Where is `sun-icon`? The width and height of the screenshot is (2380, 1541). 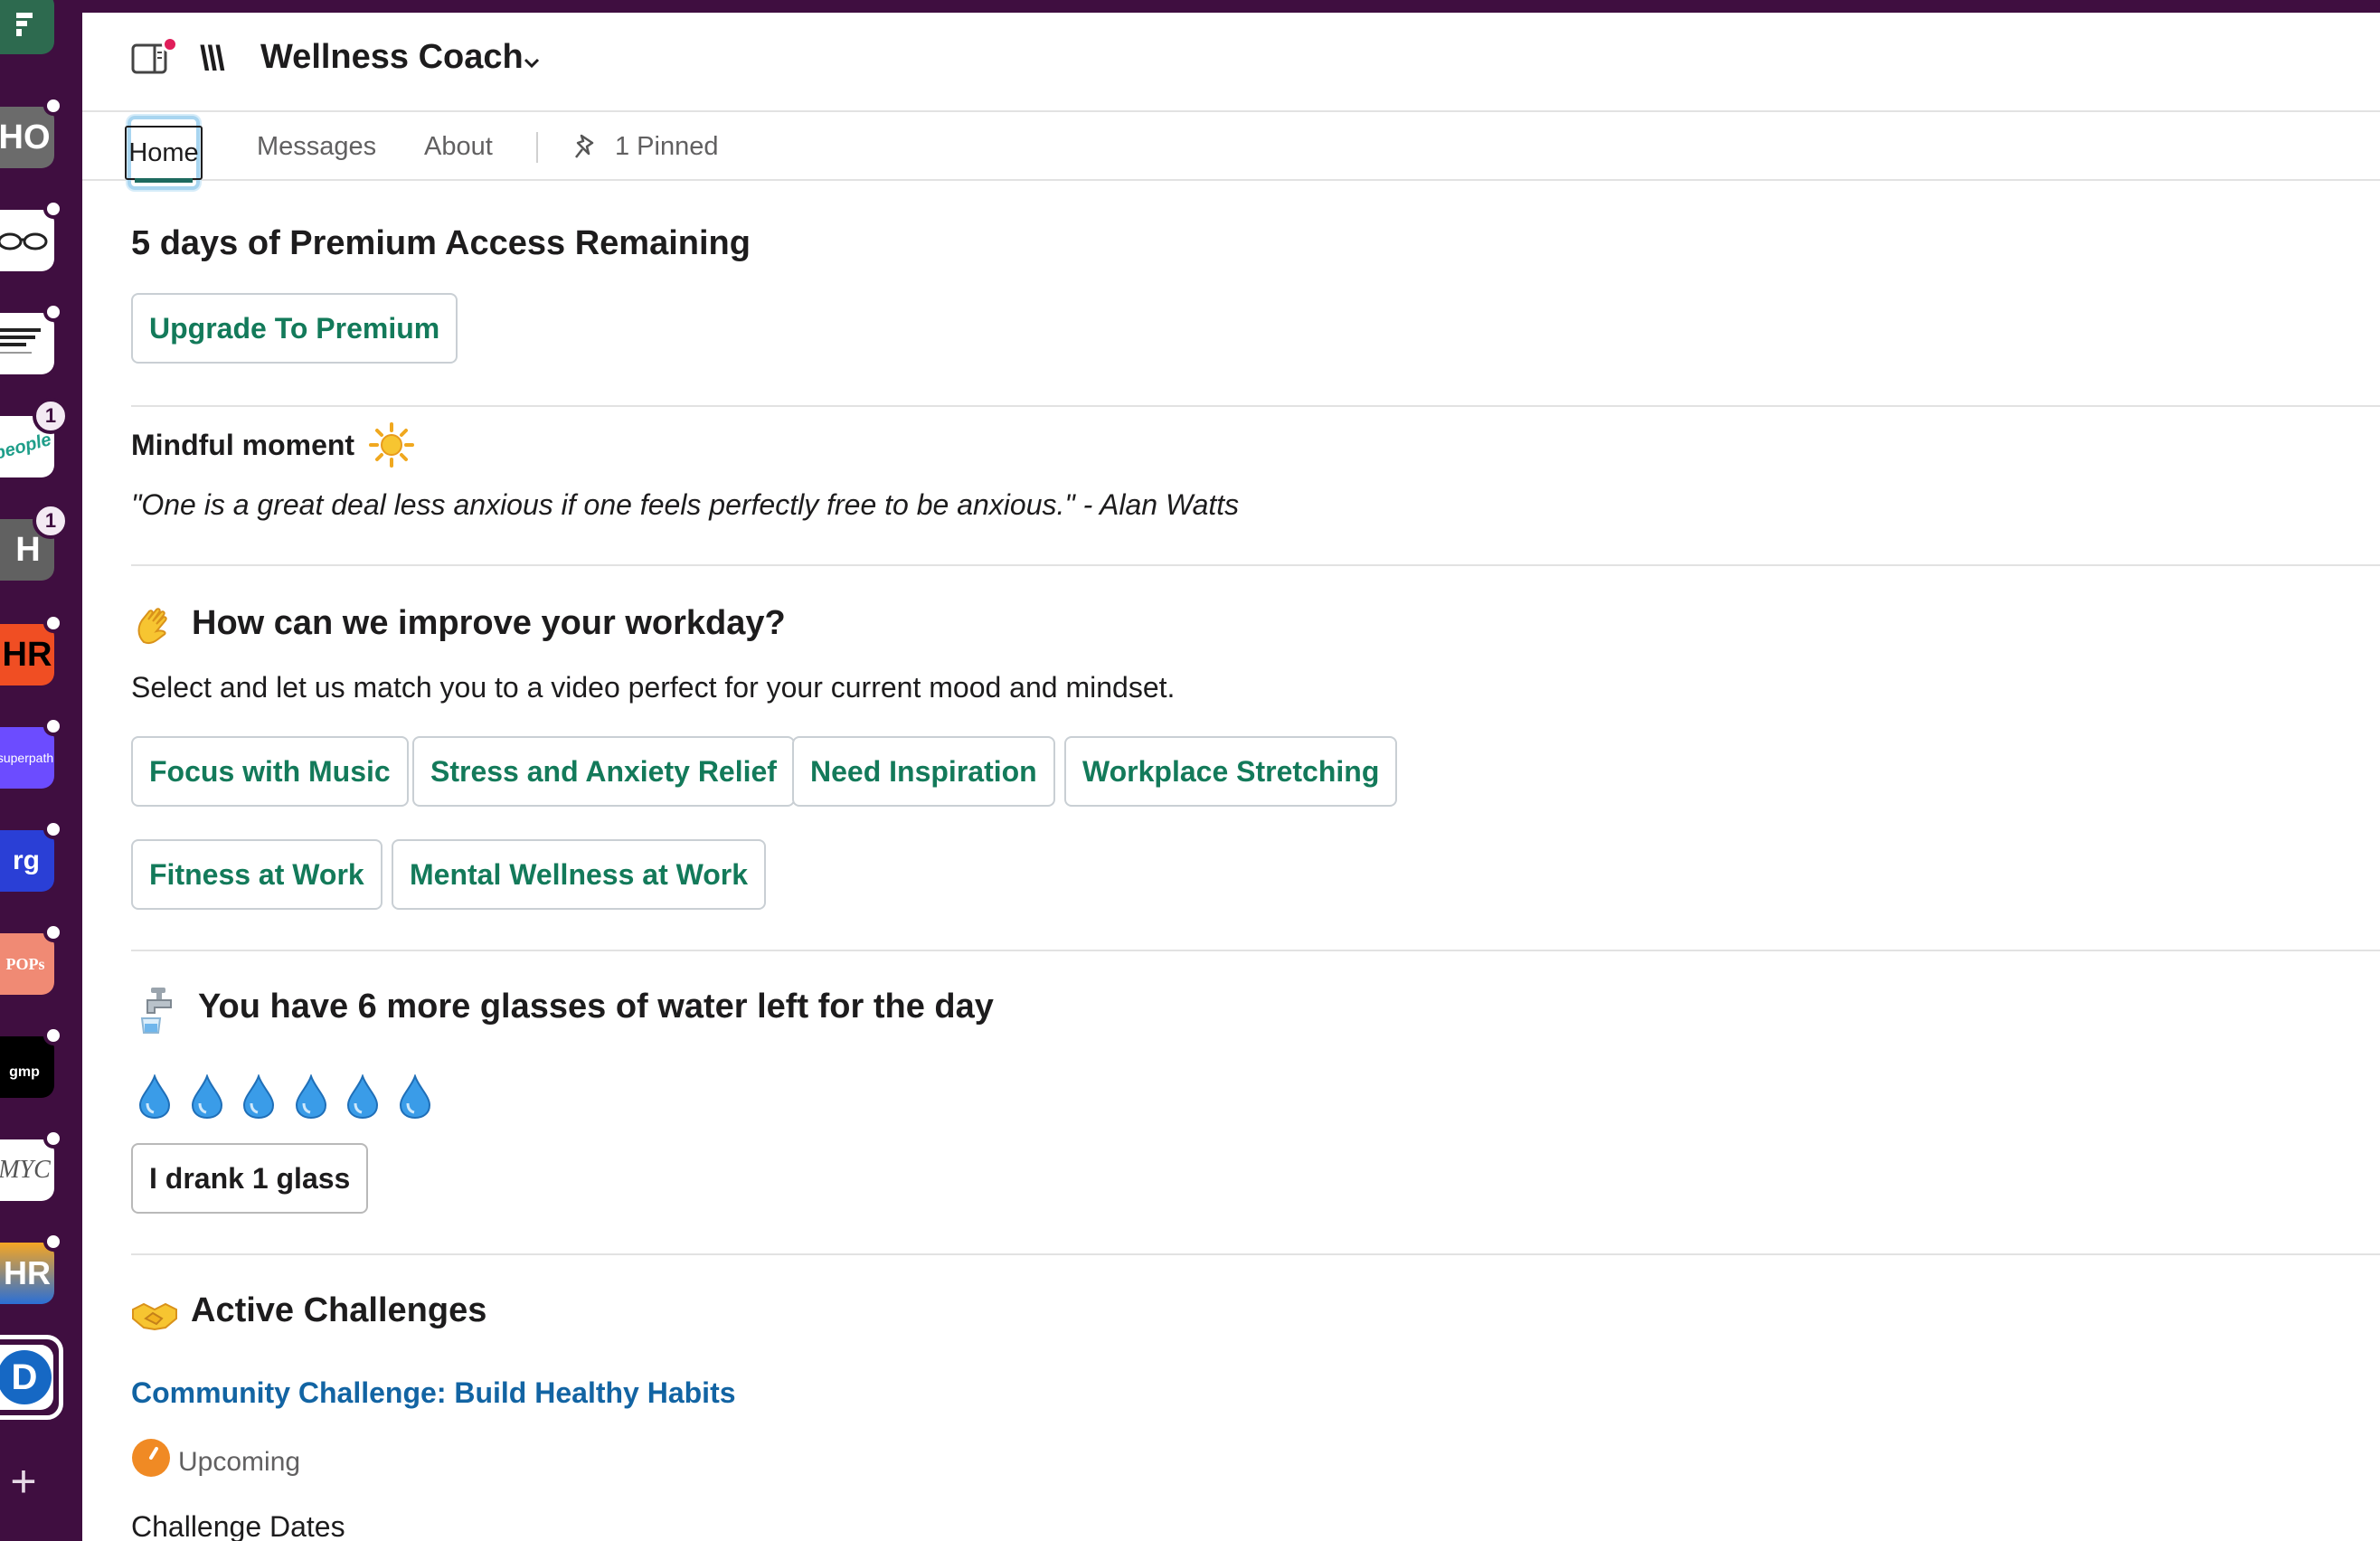 sun-icon is located at coordinates (392, 445).